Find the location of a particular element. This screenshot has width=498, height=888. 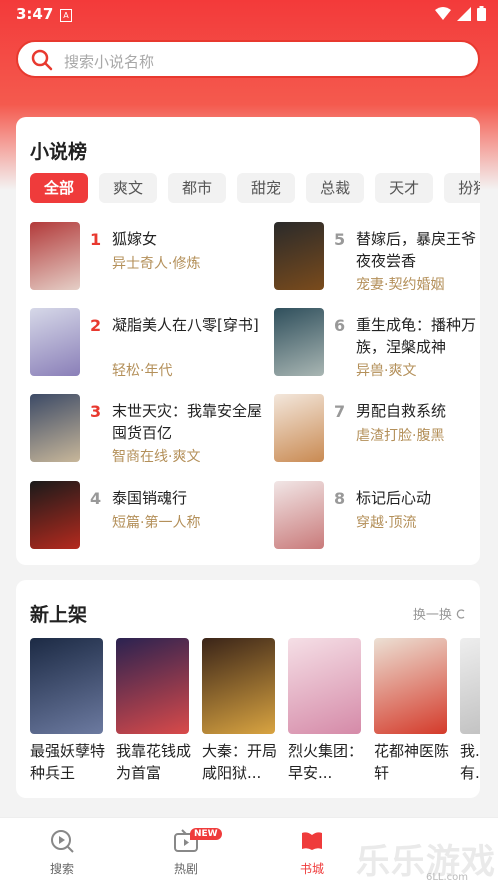

rank-number: 4 is located at coordinates (96, 498).